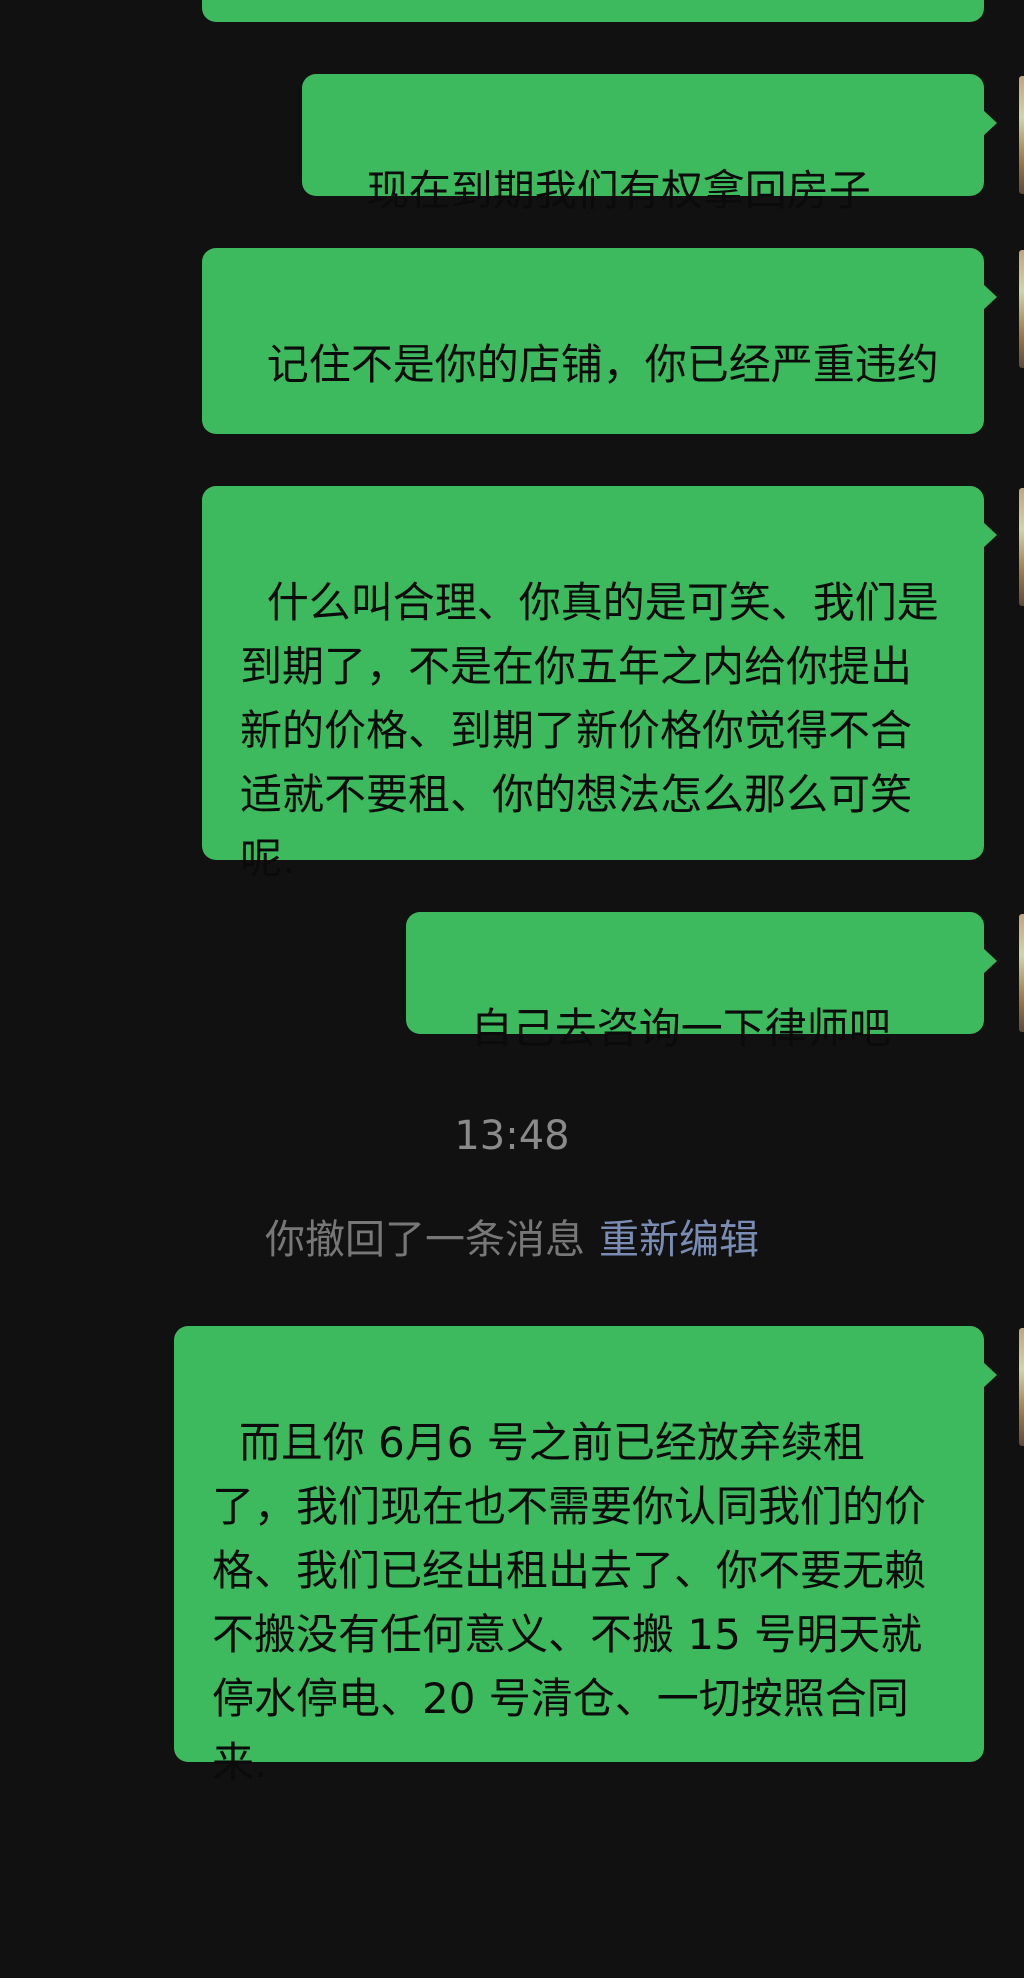 The image size is (1024, 1978). What do you see at coordinates (618, 190) in the screenshot?
I see `message-text: 现在到期我们有权拿回房子` at bounding box center [618, 190].